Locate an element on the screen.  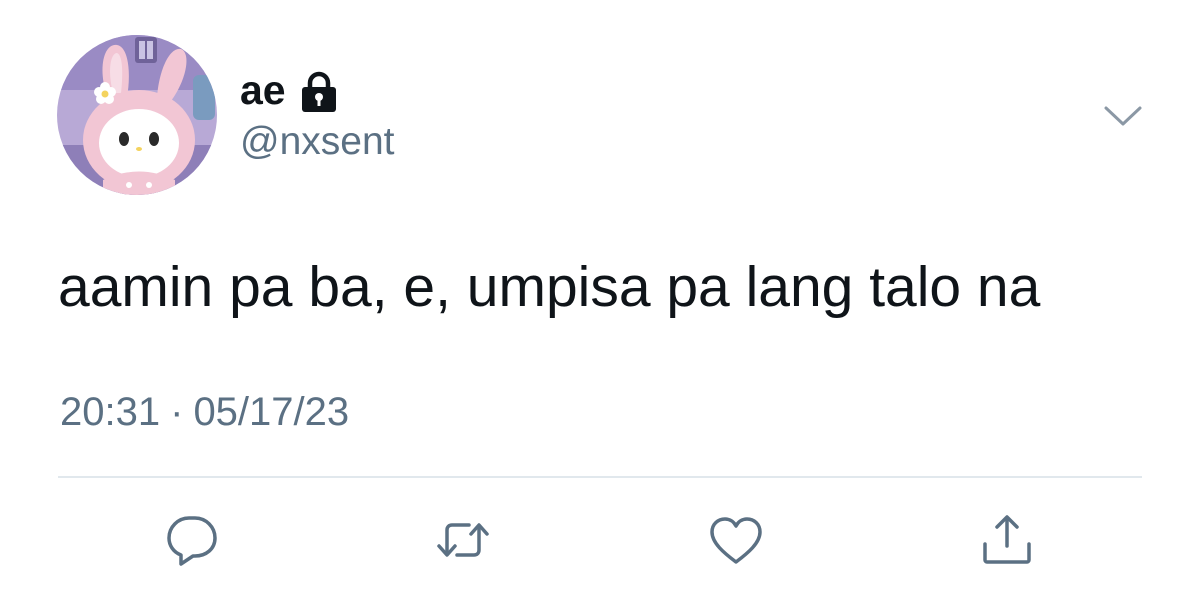
share-icon is located at coordinates (1007, 539).